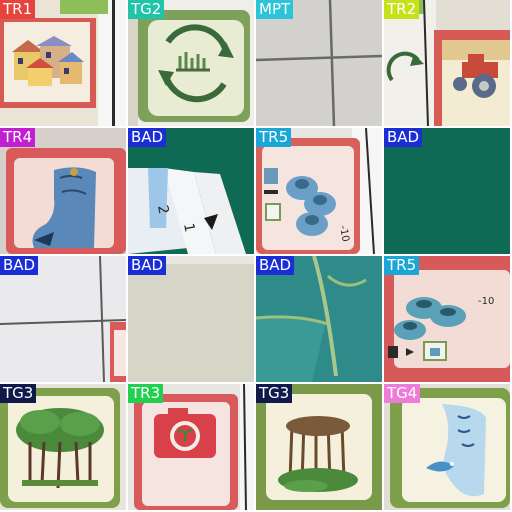 This screenshot has height=512, width=512. I want to click on card-number: -10, so click(486, 301).